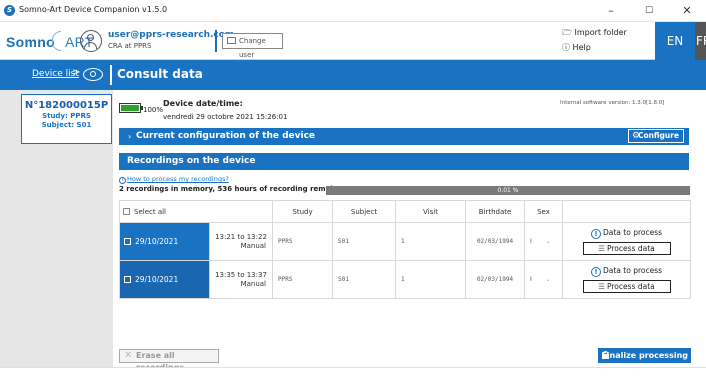 The image size is (706, 379). Describe the element at coordinates (430, 211) in the screenshot. I see `col-header-visit: Visit` at that location.